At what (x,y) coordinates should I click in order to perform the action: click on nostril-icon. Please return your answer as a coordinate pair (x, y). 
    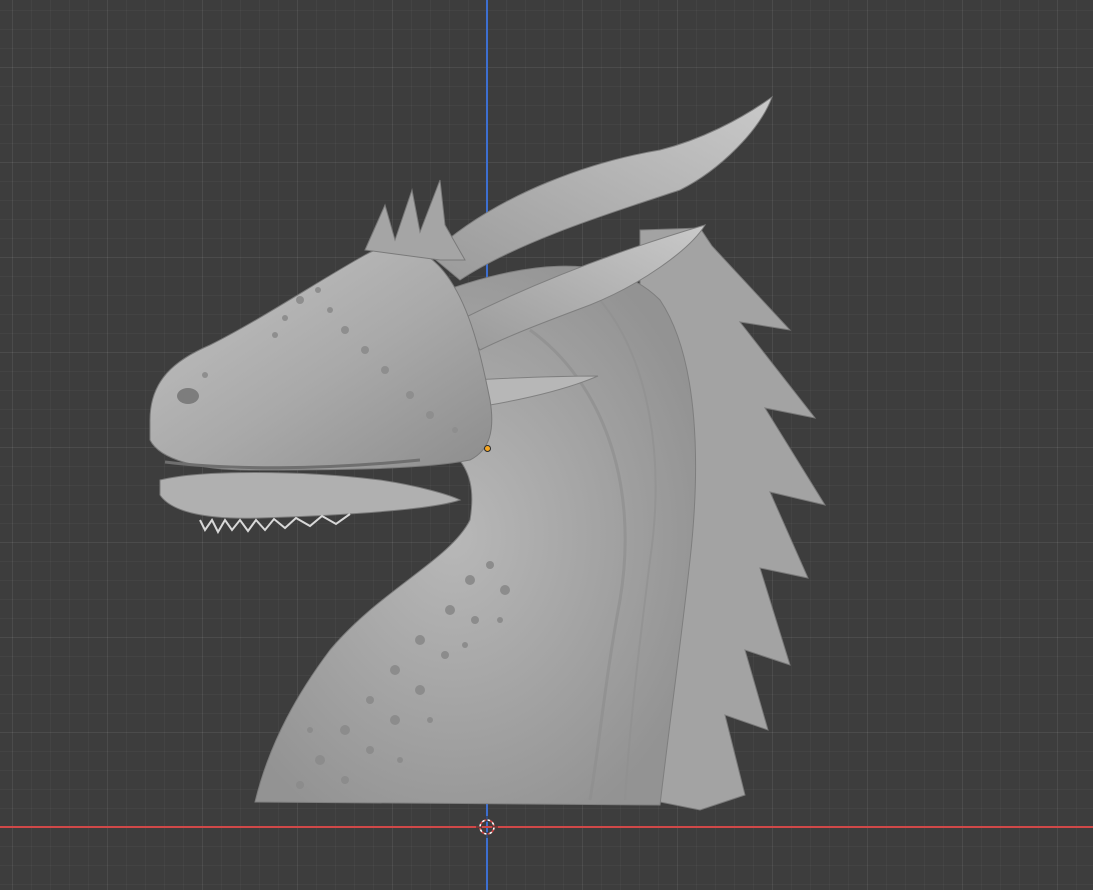
    Looking at the image, I should click on (188, 396).